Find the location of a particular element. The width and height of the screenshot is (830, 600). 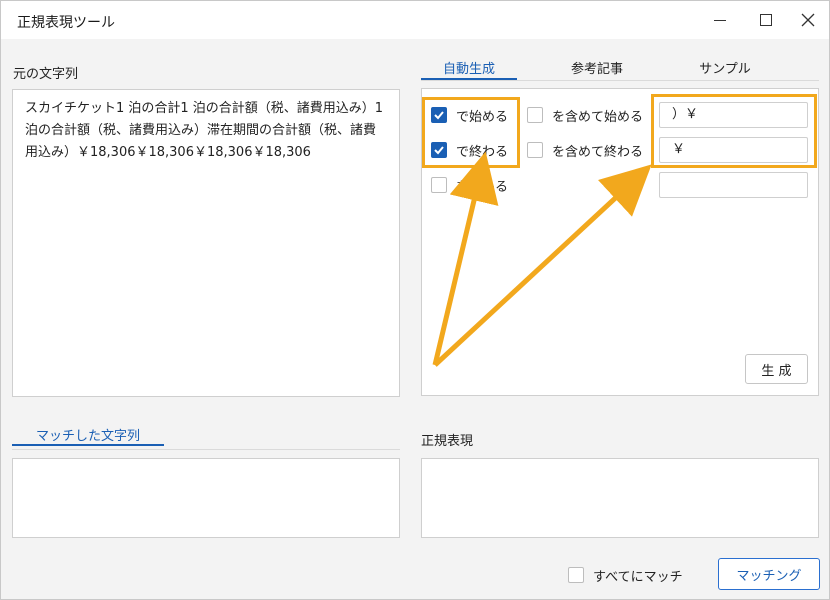

contains-checkbox is located at coordinates (439, 185).